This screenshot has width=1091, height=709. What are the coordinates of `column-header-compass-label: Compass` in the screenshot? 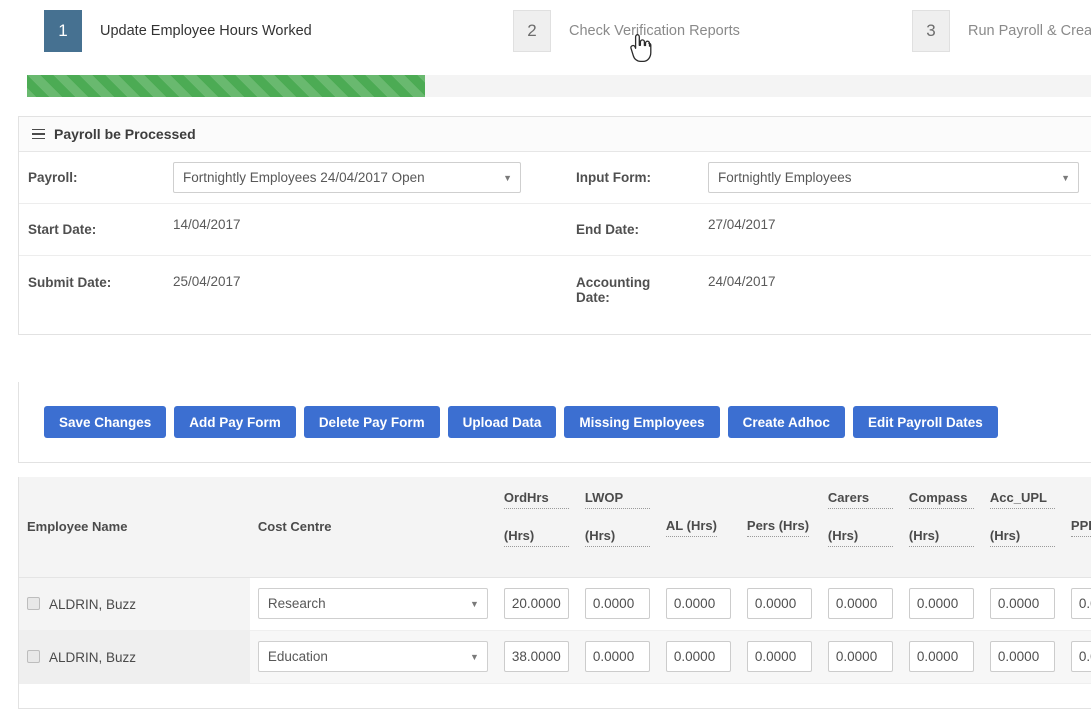 It's located at (941, 499).